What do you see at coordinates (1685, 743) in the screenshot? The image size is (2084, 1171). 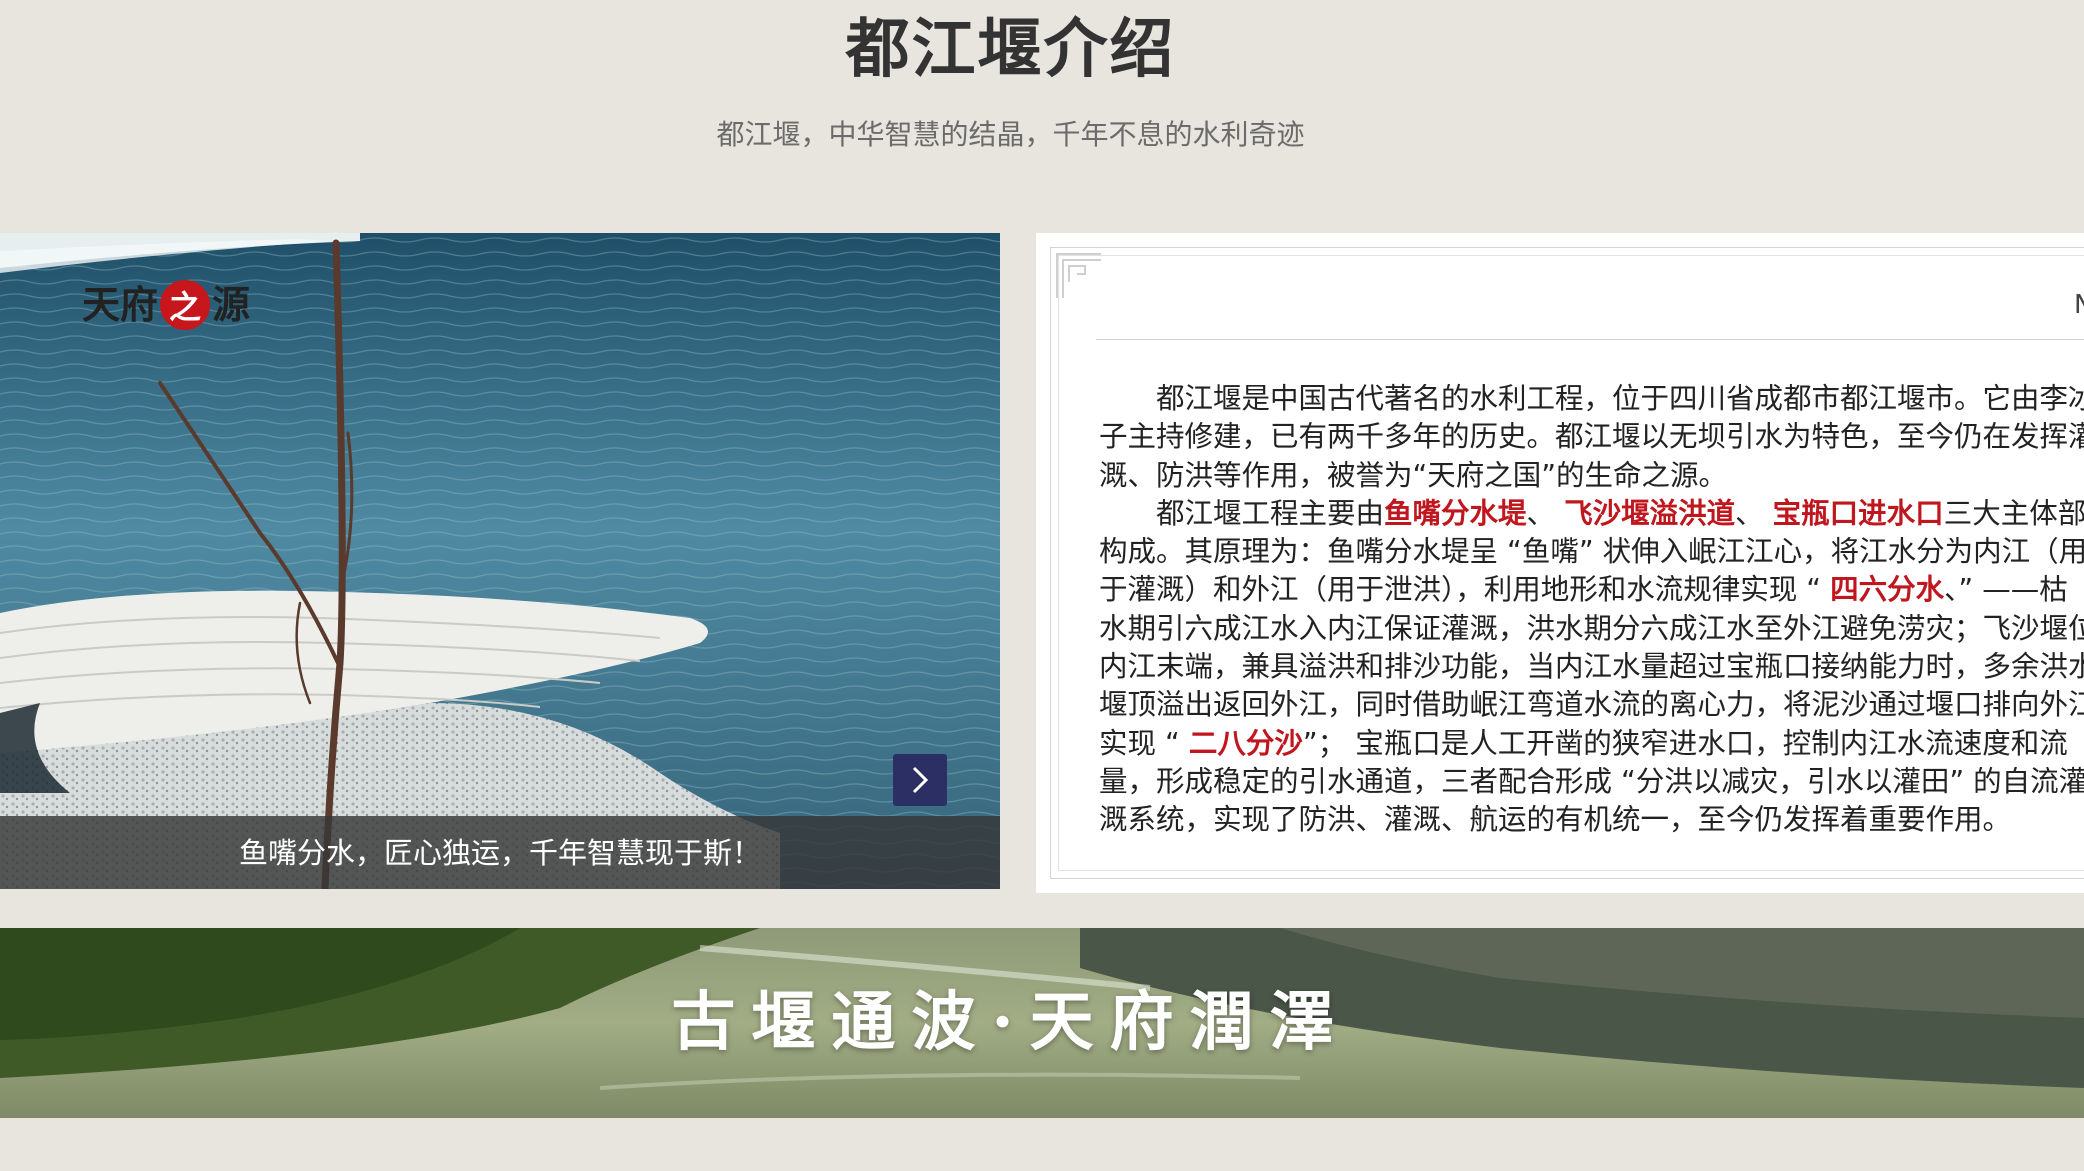 I see `text-segment: ”； 宝瓶口是人工开凿的狭窄进水口，控制内江水流速度和流` at bounding box center [1685, 743].